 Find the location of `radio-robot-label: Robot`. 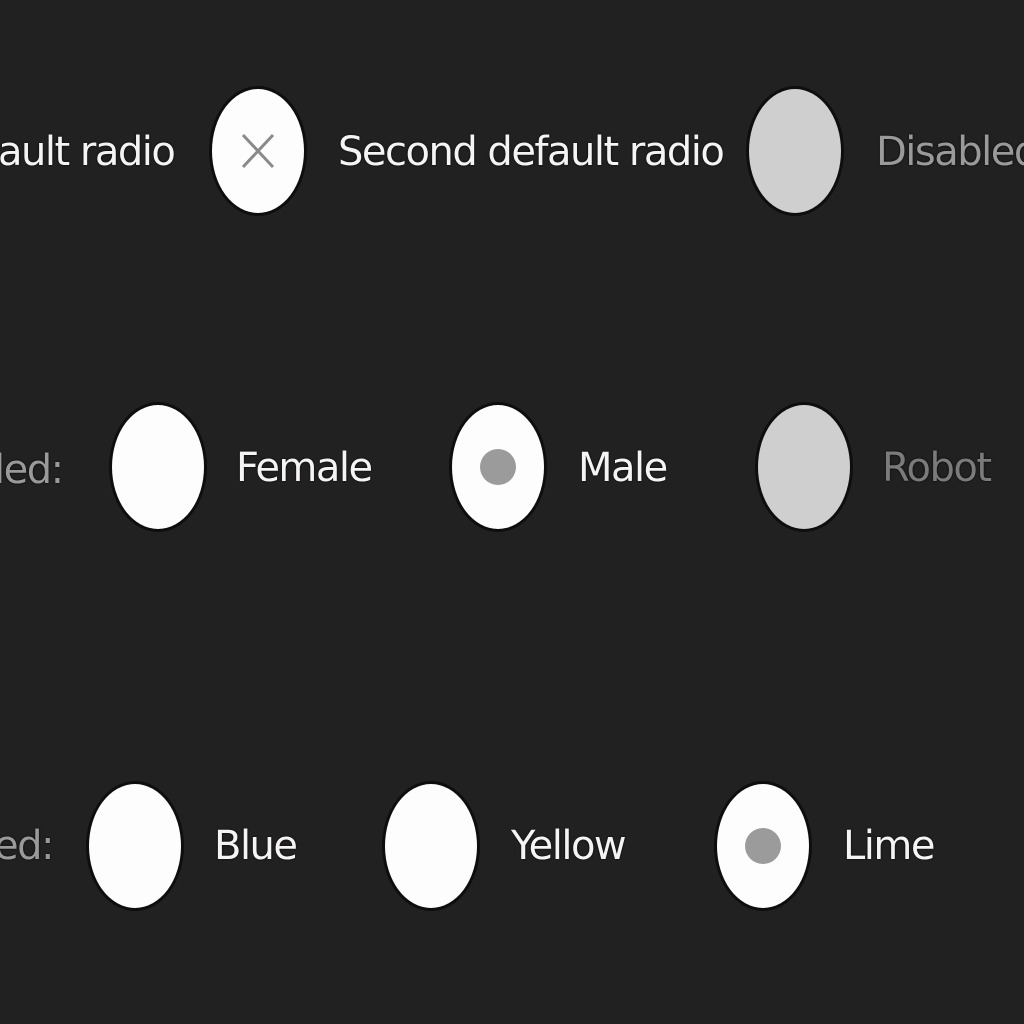

radio-robot-label: Robot is located at coordinates (937, 468).